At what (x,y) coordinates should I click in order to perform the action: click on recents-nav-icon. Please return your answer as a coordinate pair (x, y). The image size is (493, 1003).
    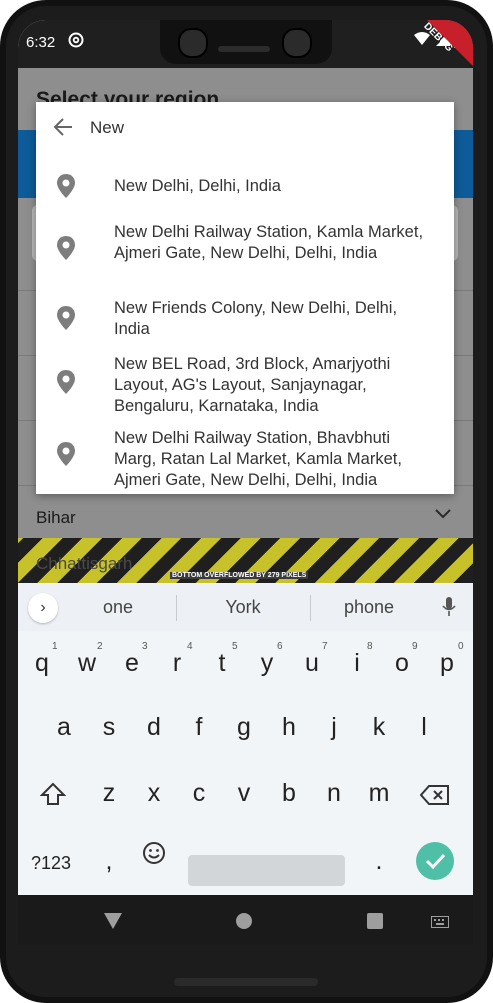
    Looking at the image, I should click on (375, 923).